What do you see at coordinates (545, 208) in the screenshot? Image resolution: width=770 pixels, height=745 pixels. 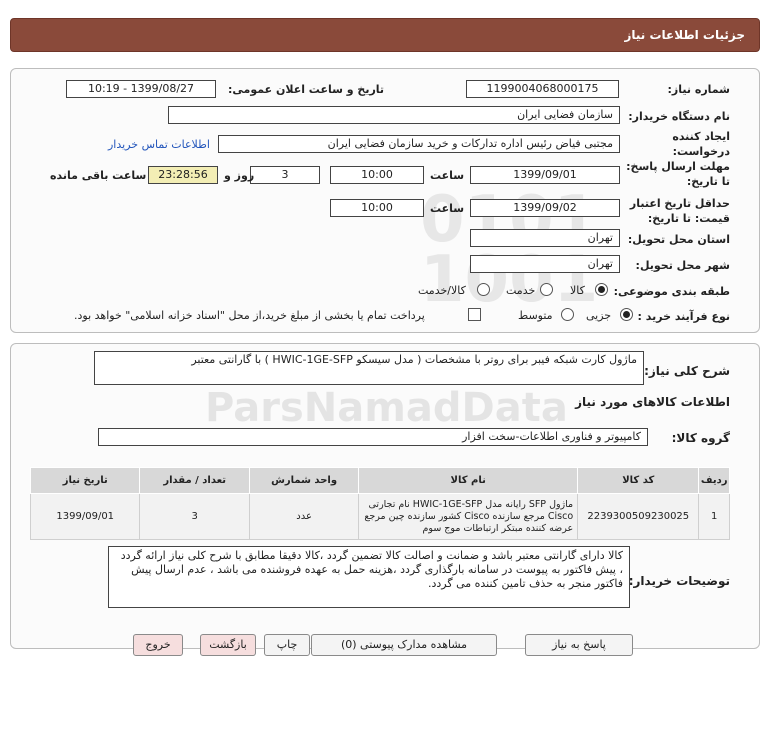 I see `validity-date-field: 1399/09/02` at bounding box center [545, 208].